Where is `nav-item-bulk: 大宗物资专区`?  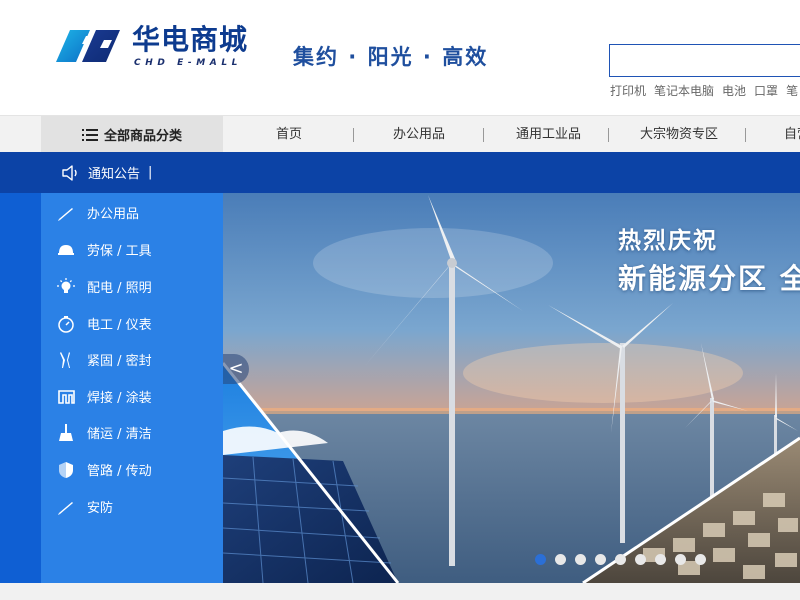
nav-item-bulk: 大宗物资专区 is located at coordinates (679, 134).